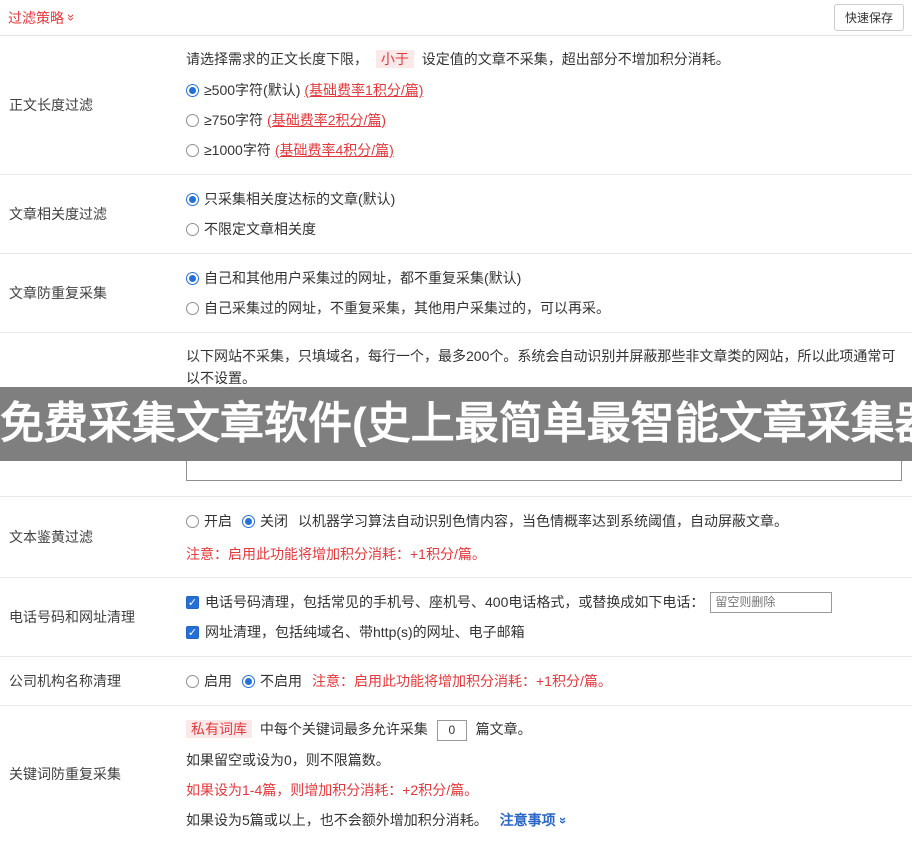 This screenshot has width=912, height=843. I want to click on filter-strategy-toggle: 过滤策略 », so click(44, 18).